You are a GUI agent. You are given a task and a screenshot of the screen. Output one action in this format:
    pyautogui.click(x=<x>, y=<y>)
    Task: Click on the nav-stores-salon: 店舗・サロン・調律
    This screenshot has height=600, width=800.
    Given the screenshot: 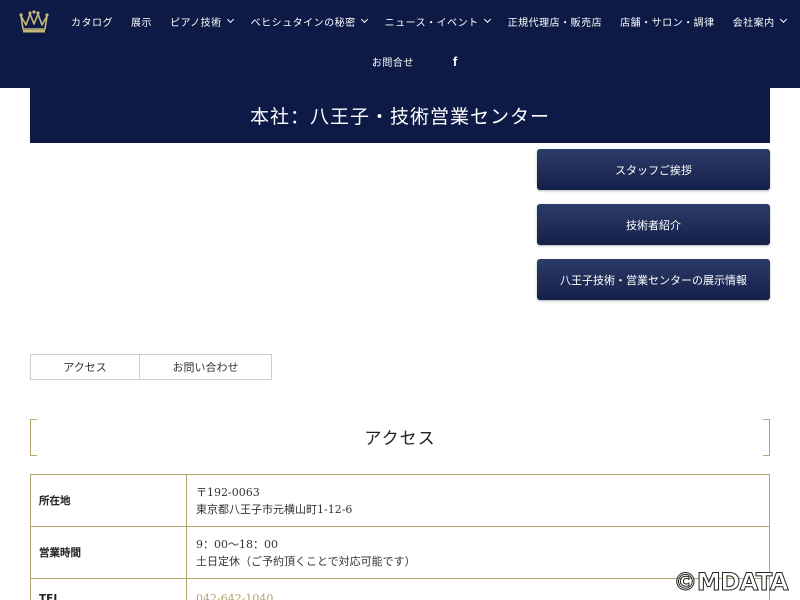 What is the action you would take?
    pyautogui.click(x=667, y=21)
    